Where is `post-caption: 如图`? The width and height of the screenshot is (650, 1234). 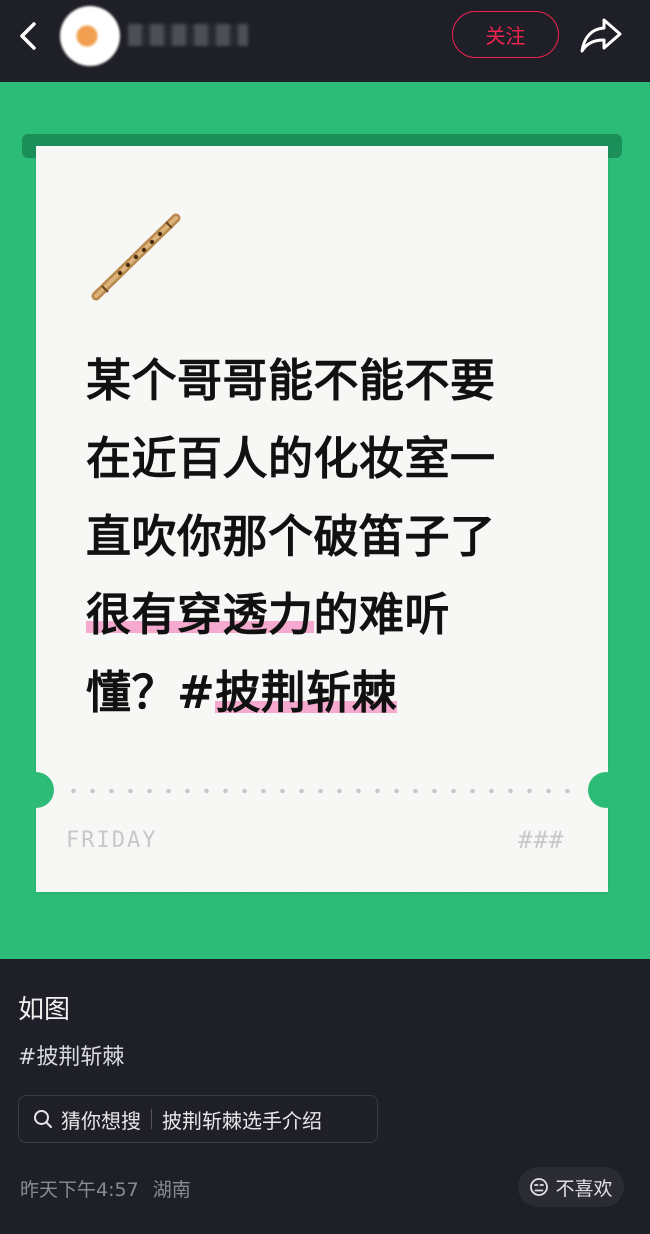
post-caption: 如图 is located at coordinates (44, 1010).